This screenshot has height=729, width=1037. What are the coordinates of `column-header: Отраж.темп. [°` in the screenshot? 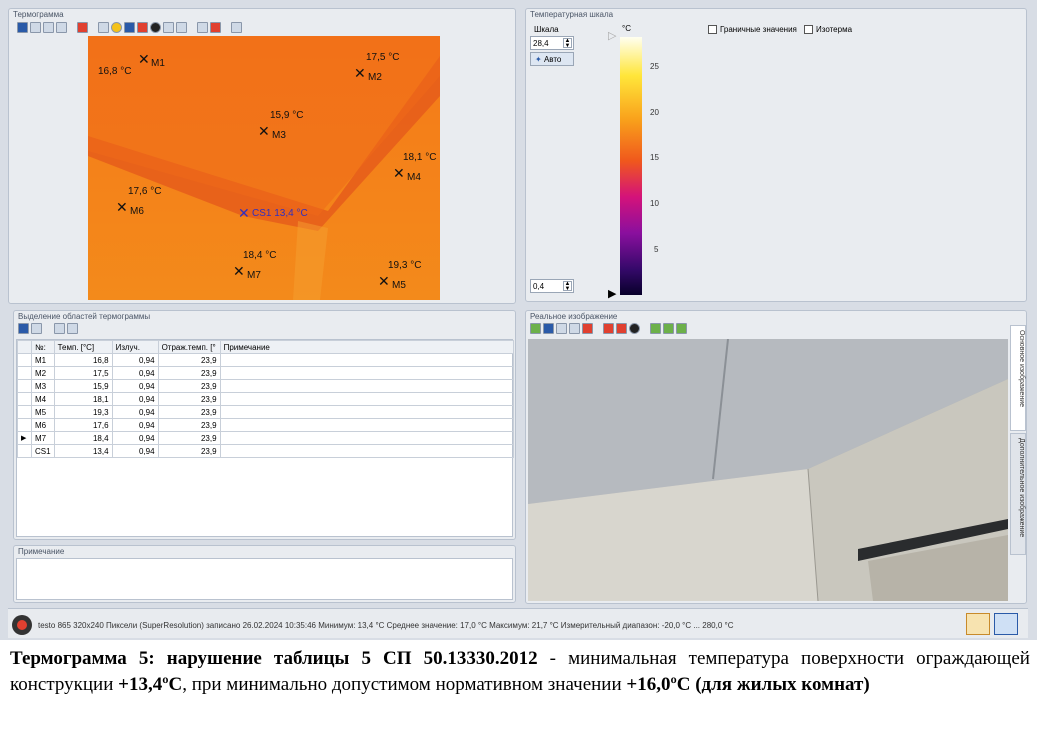 It's located at (189, 347).